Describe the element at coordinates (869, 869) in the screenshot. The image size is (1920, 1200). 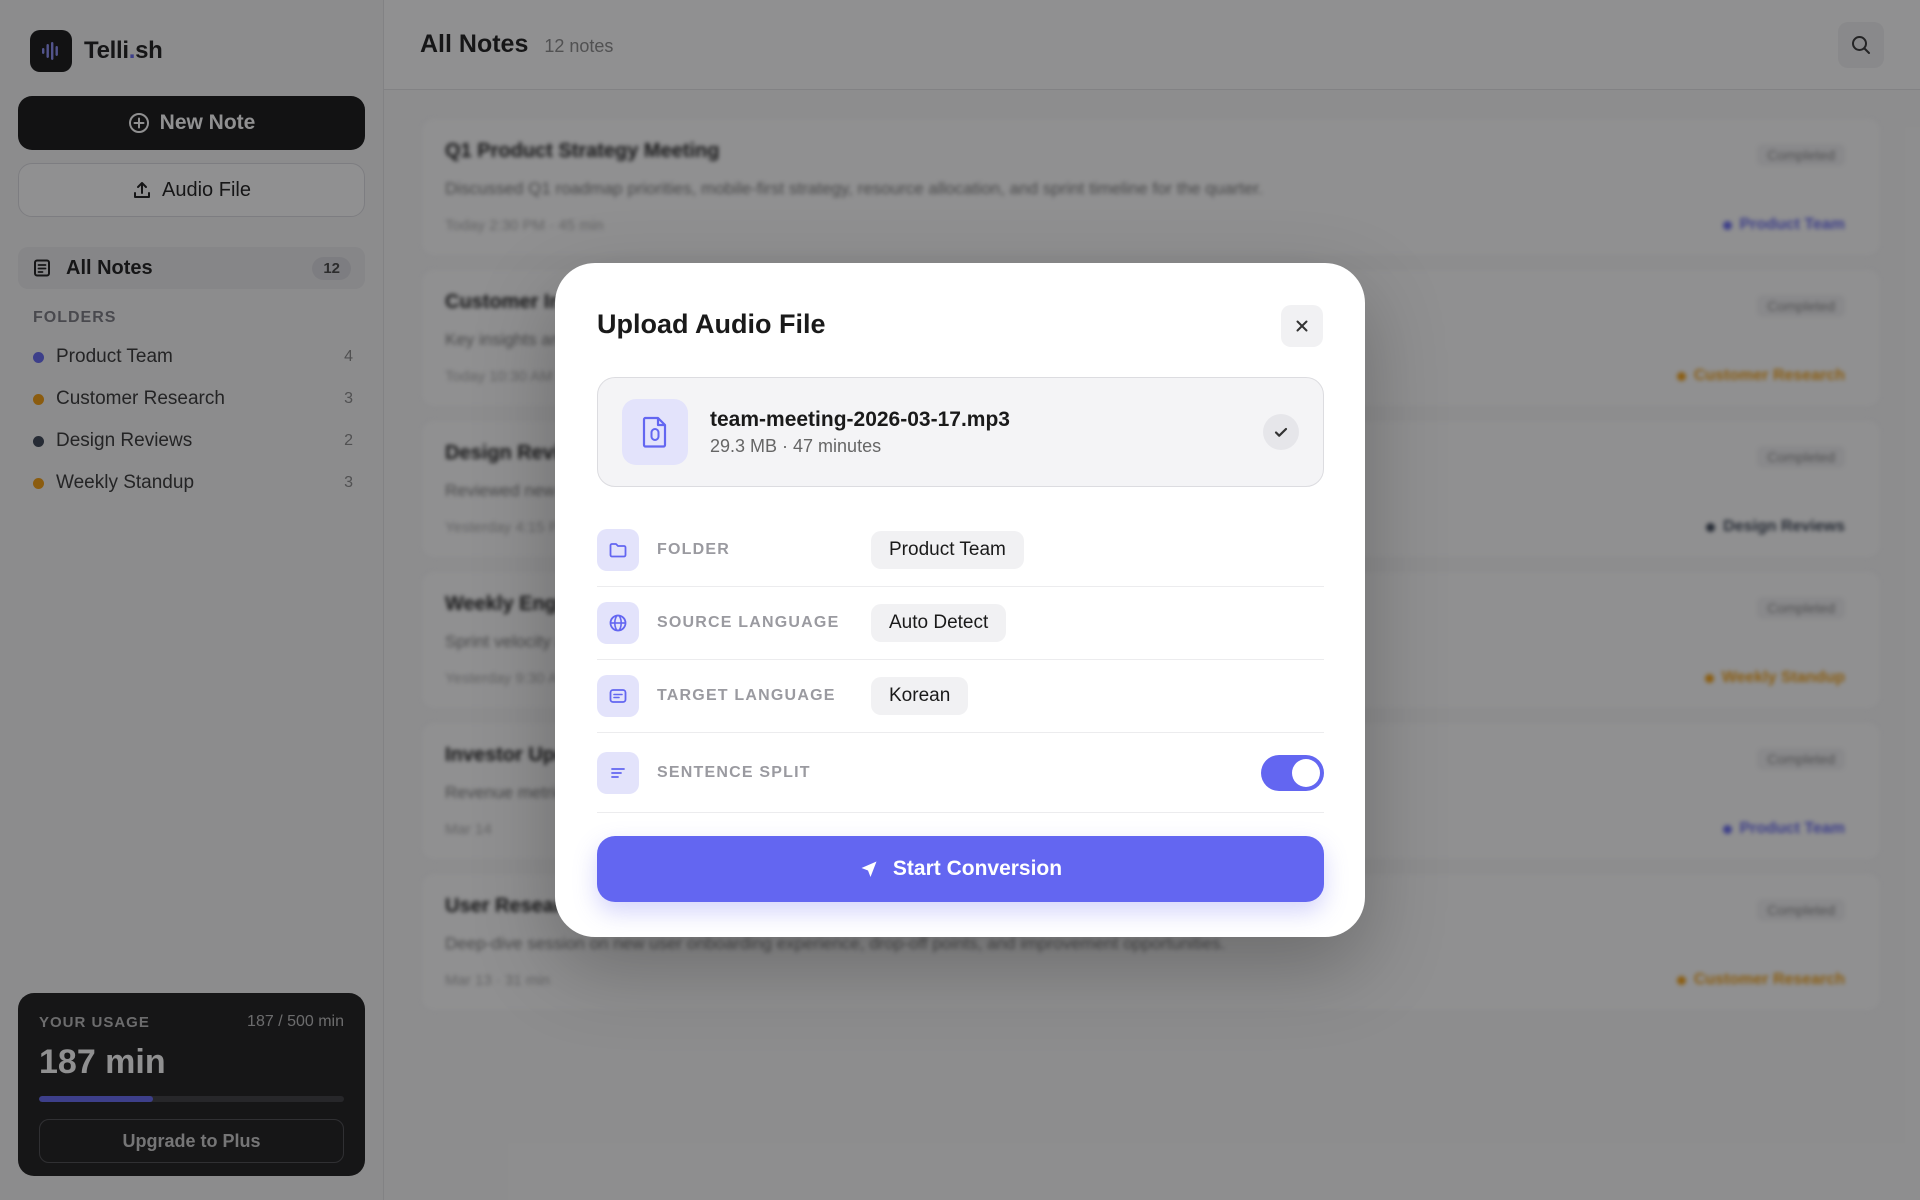
I see `send-icon` at that location.